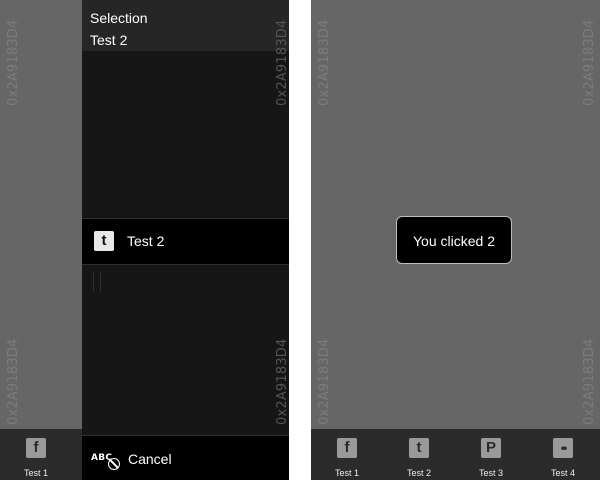 The height and width of the screenshot is (480, 600). I want to click on list-item-label: Test 2, so click(146, 241).